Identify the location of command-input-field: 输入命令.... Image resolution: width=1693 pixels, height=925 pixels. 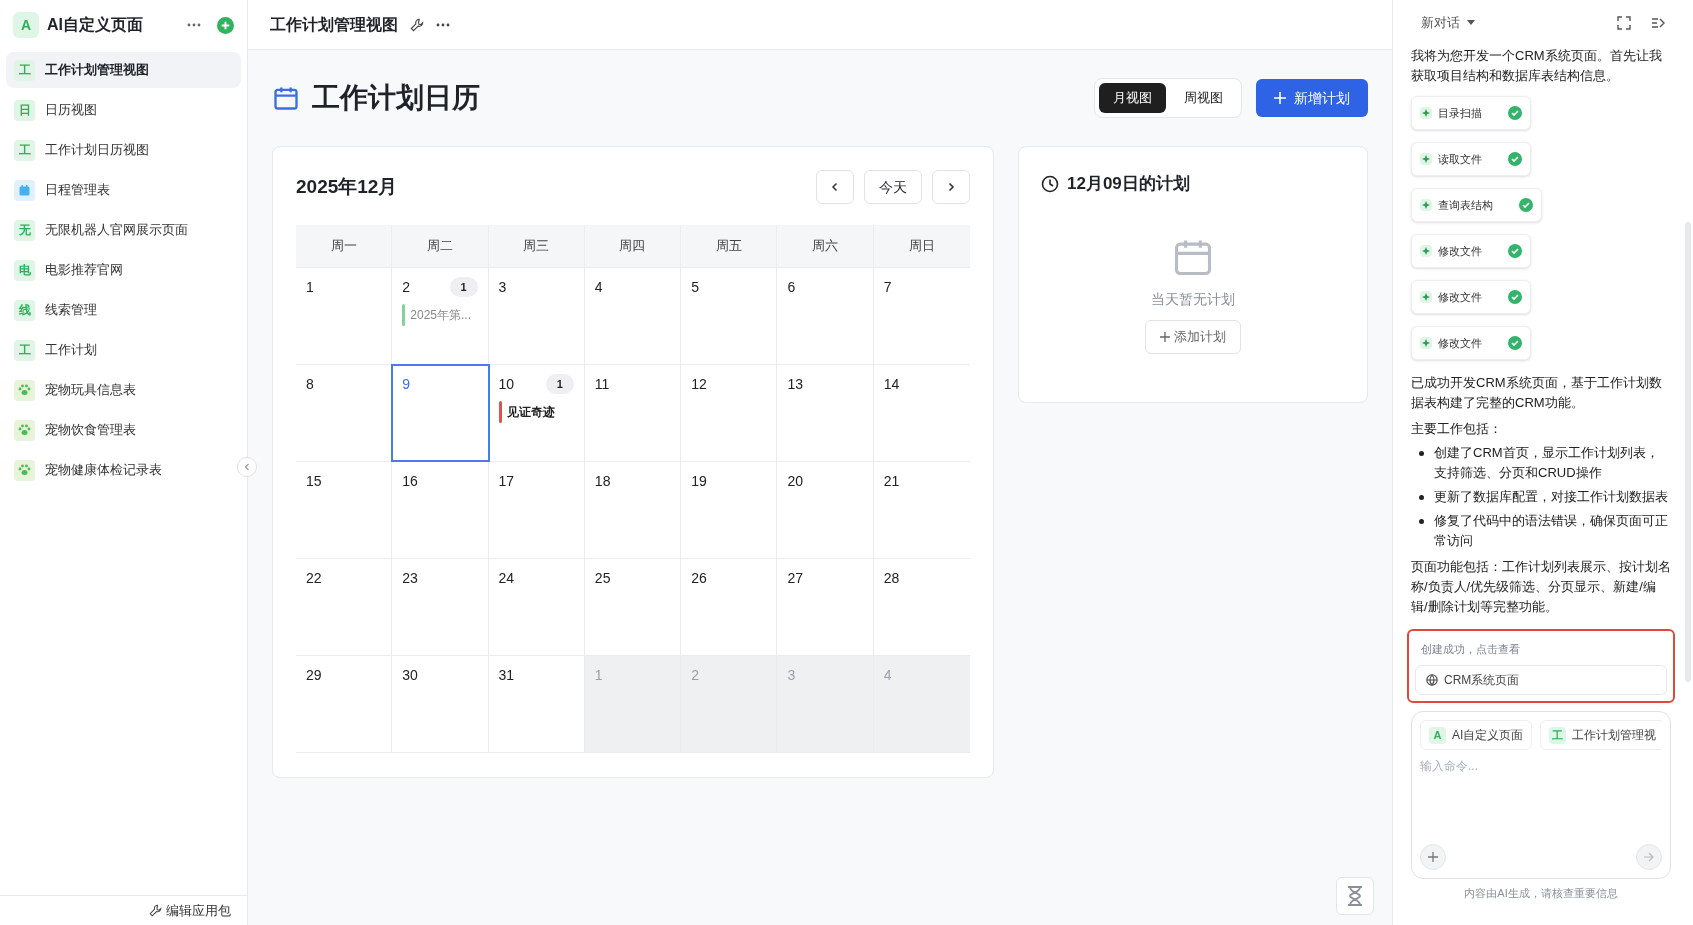
(1541, 766).